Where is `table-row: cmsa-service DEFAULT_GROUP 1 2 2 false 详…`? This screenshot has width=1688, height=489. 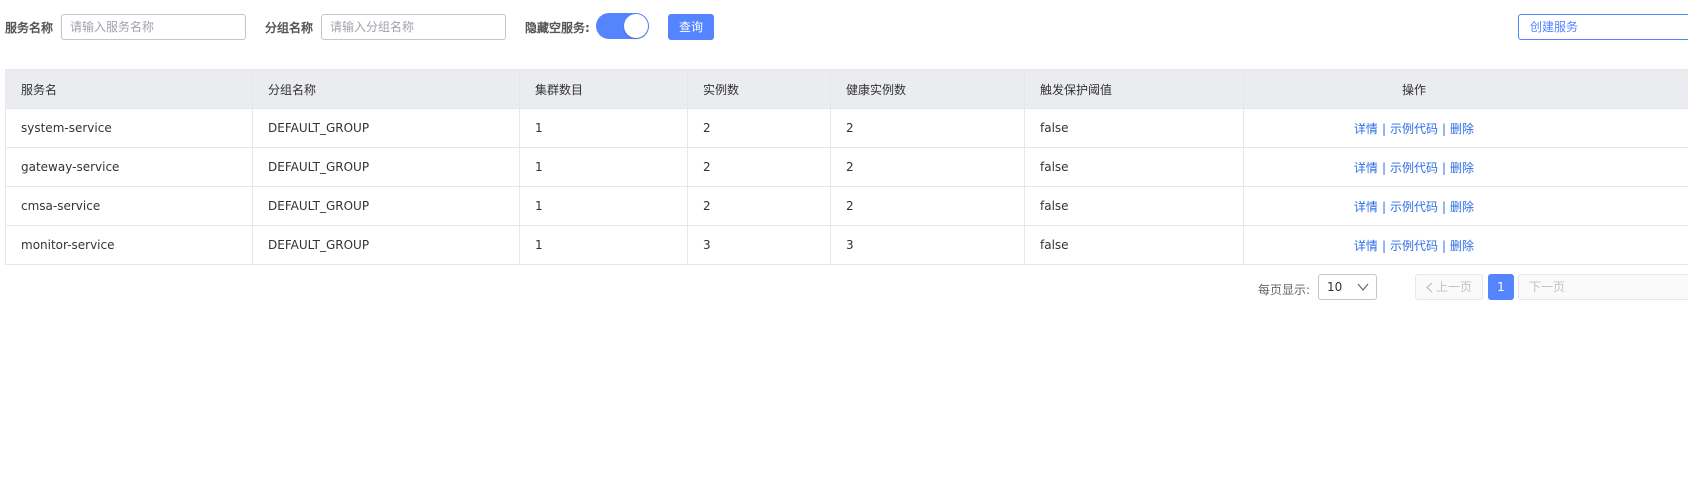 table-row: cmsa-service DEFAULT_GROUP 1 2 2 false 详… is located at coordinates (846, 206).